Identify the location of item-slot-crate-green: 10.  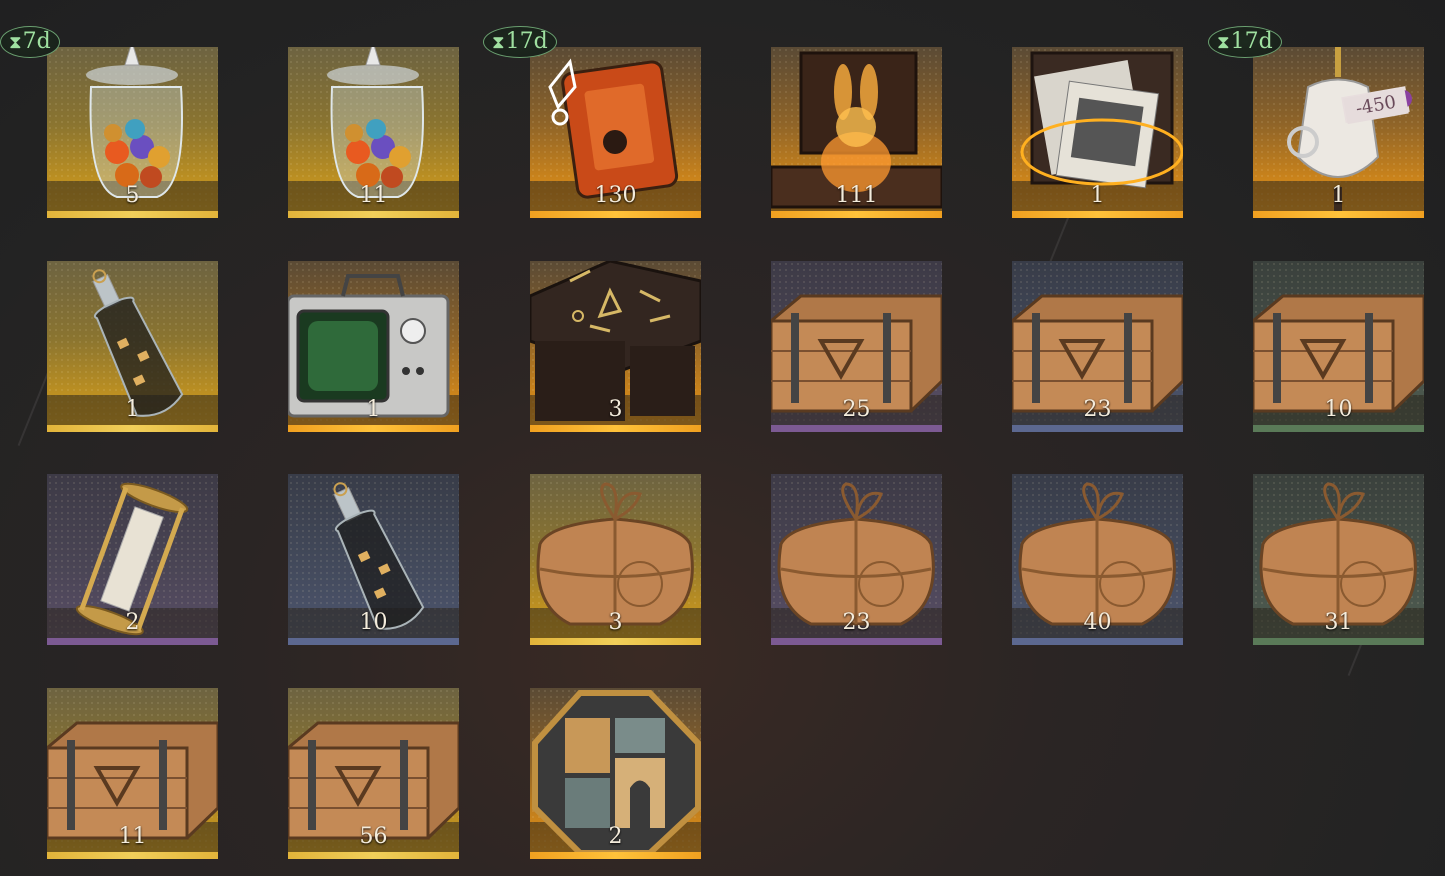
(1338, 346).